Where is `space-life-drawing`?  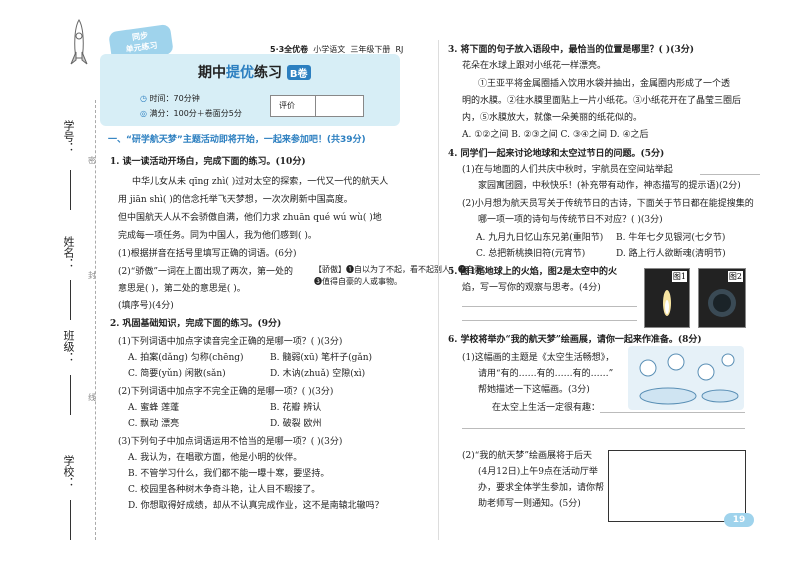 space-life-drawing is located at coordinates (686, 378).